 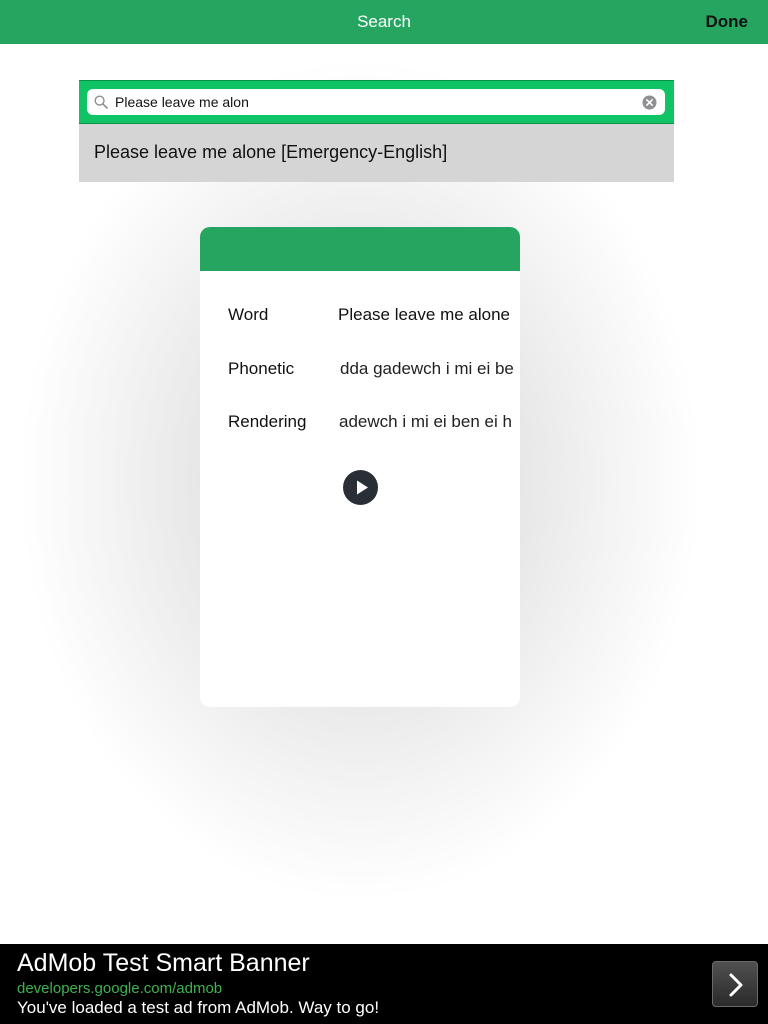 What do you see at coordinates (163, 963) in the screenshot?
I see `ad-title: AdMob Test Smart Banner` at bounding box center [163, 963].